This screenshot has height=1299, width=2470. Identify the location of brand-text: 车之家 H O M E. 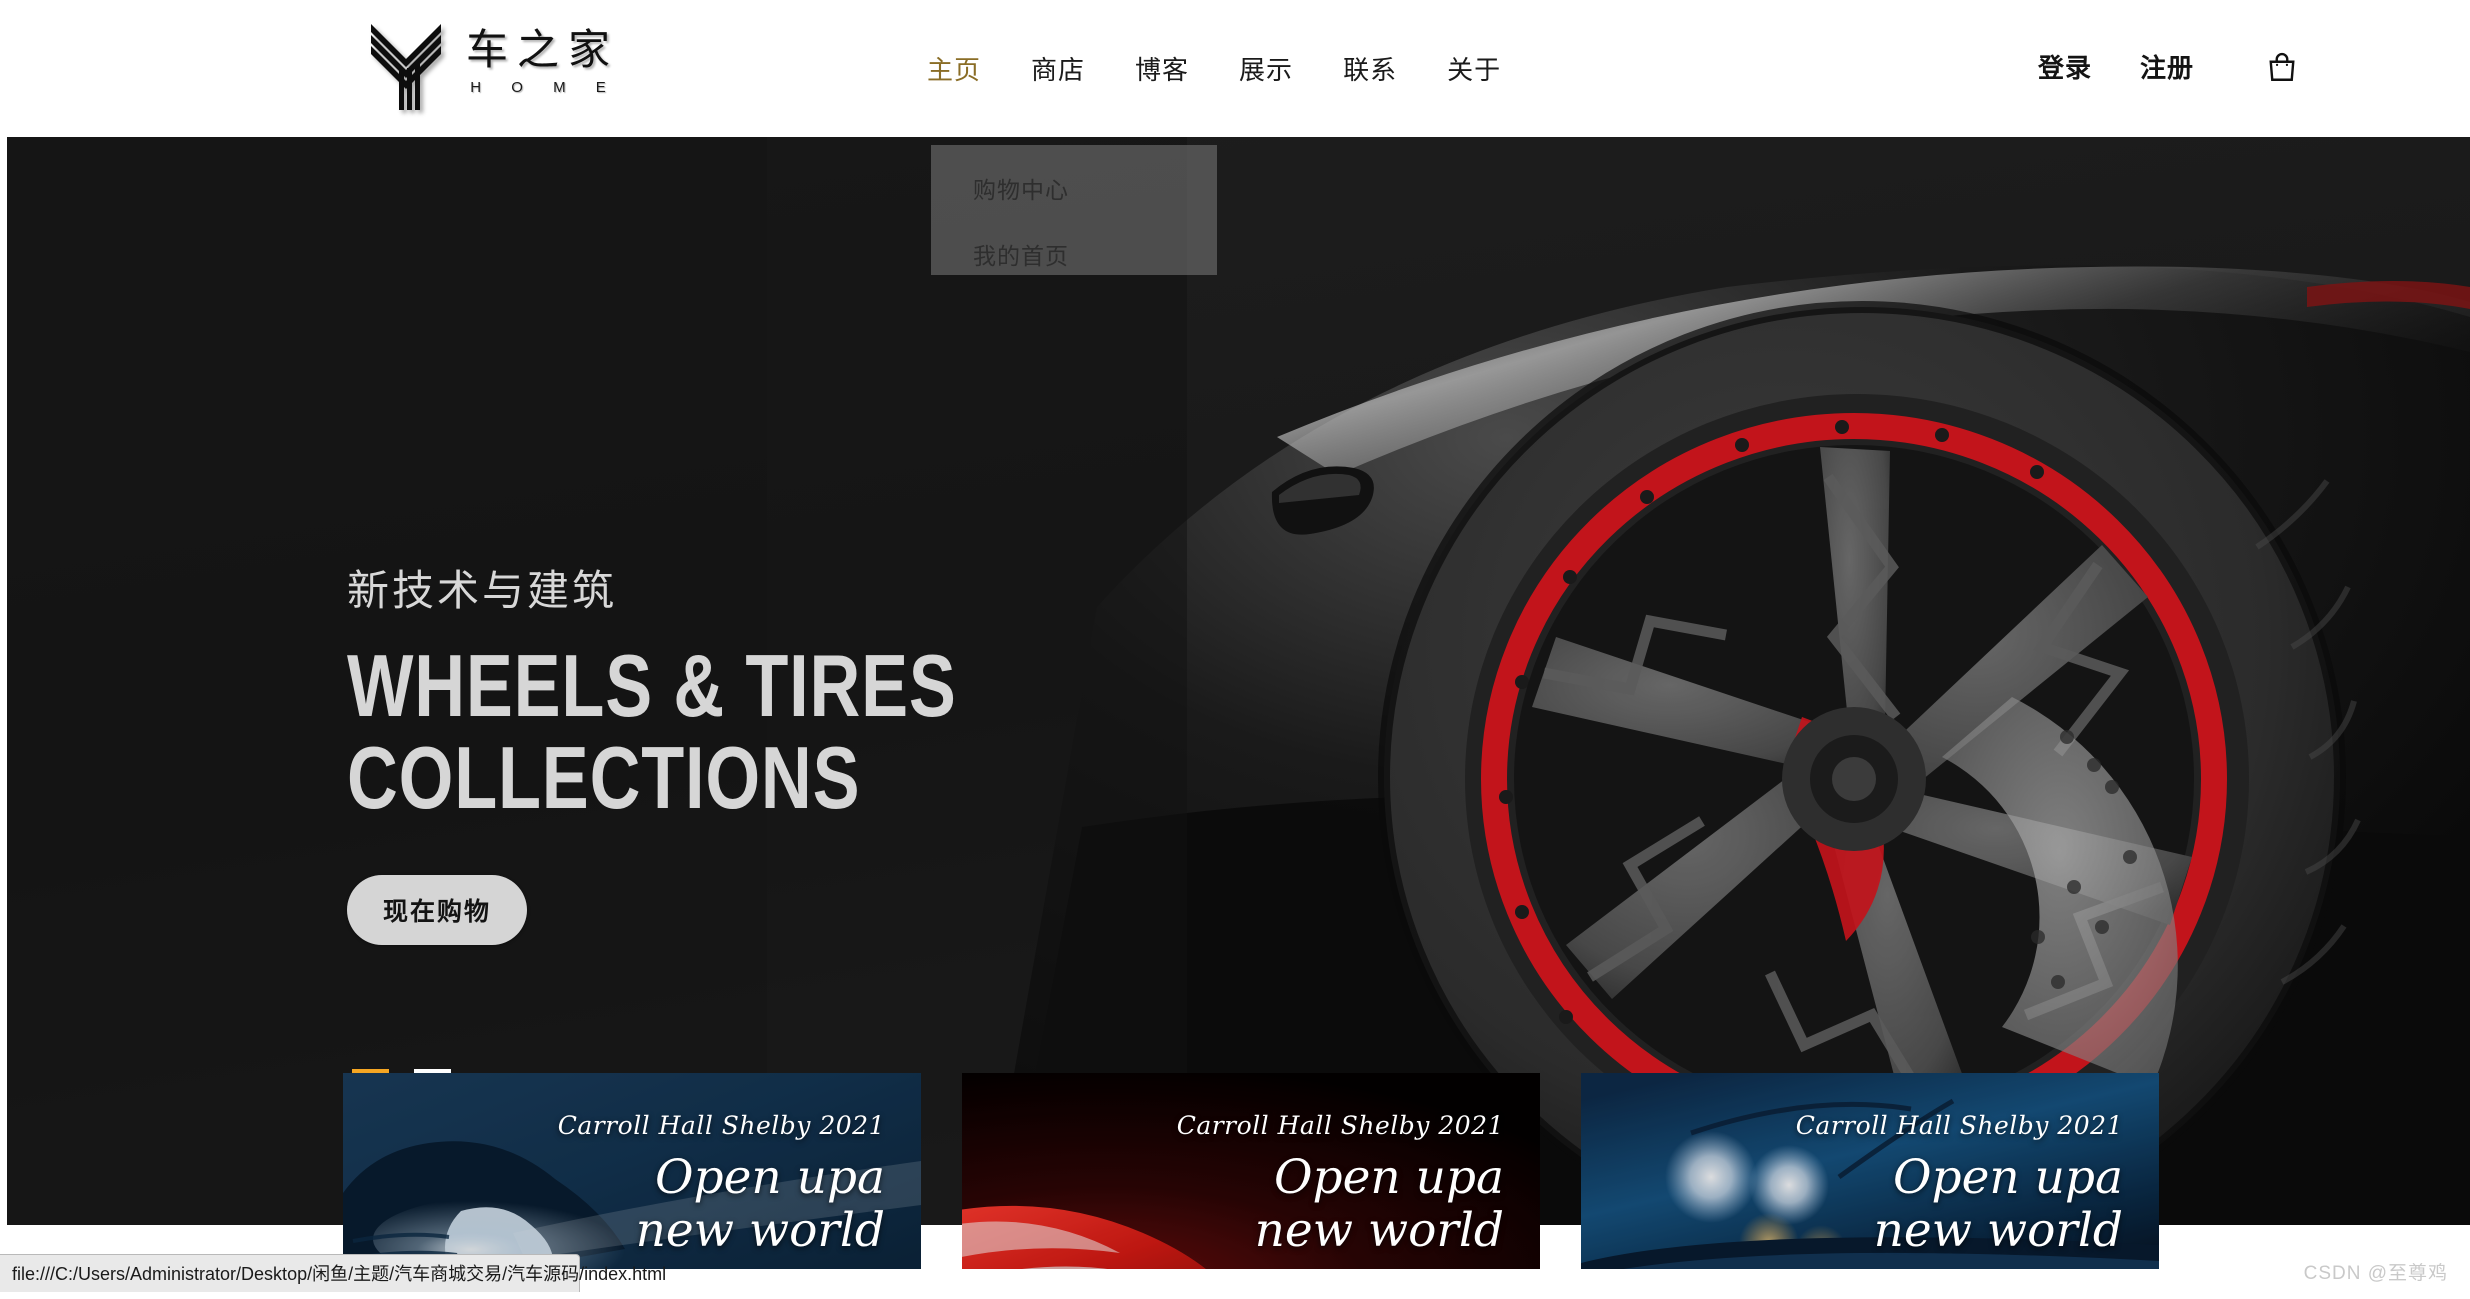
(538, 62).